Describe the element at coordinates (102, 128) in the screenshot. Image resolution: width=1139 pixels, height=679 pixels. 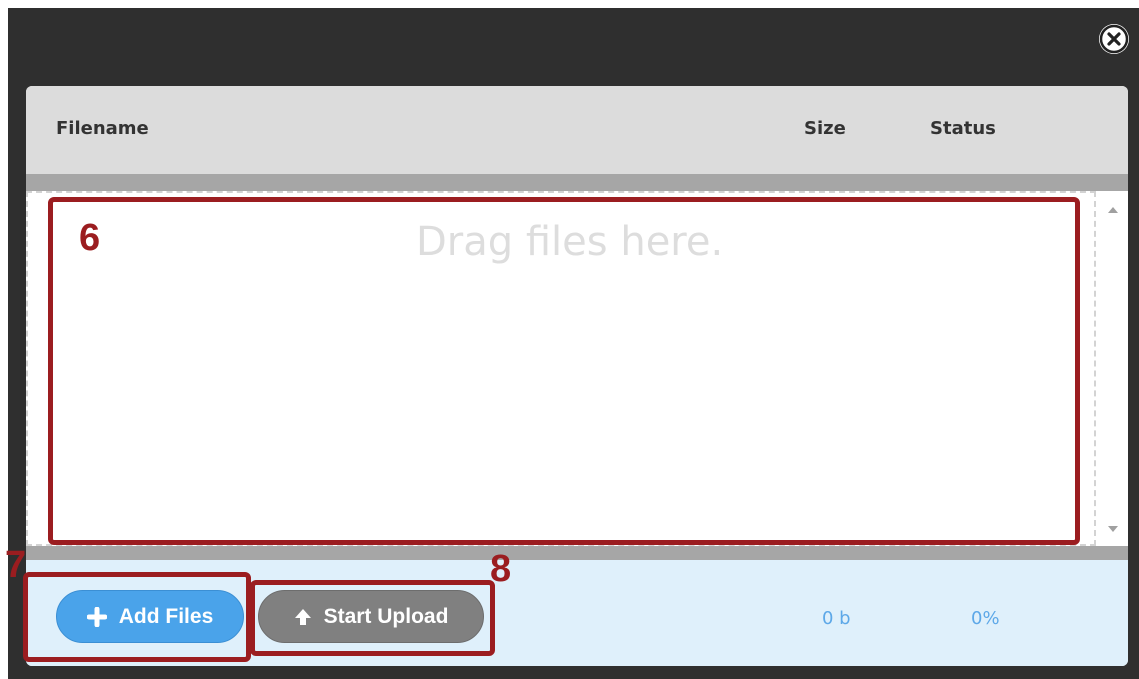
I see `column-filename: Filename` at that location.